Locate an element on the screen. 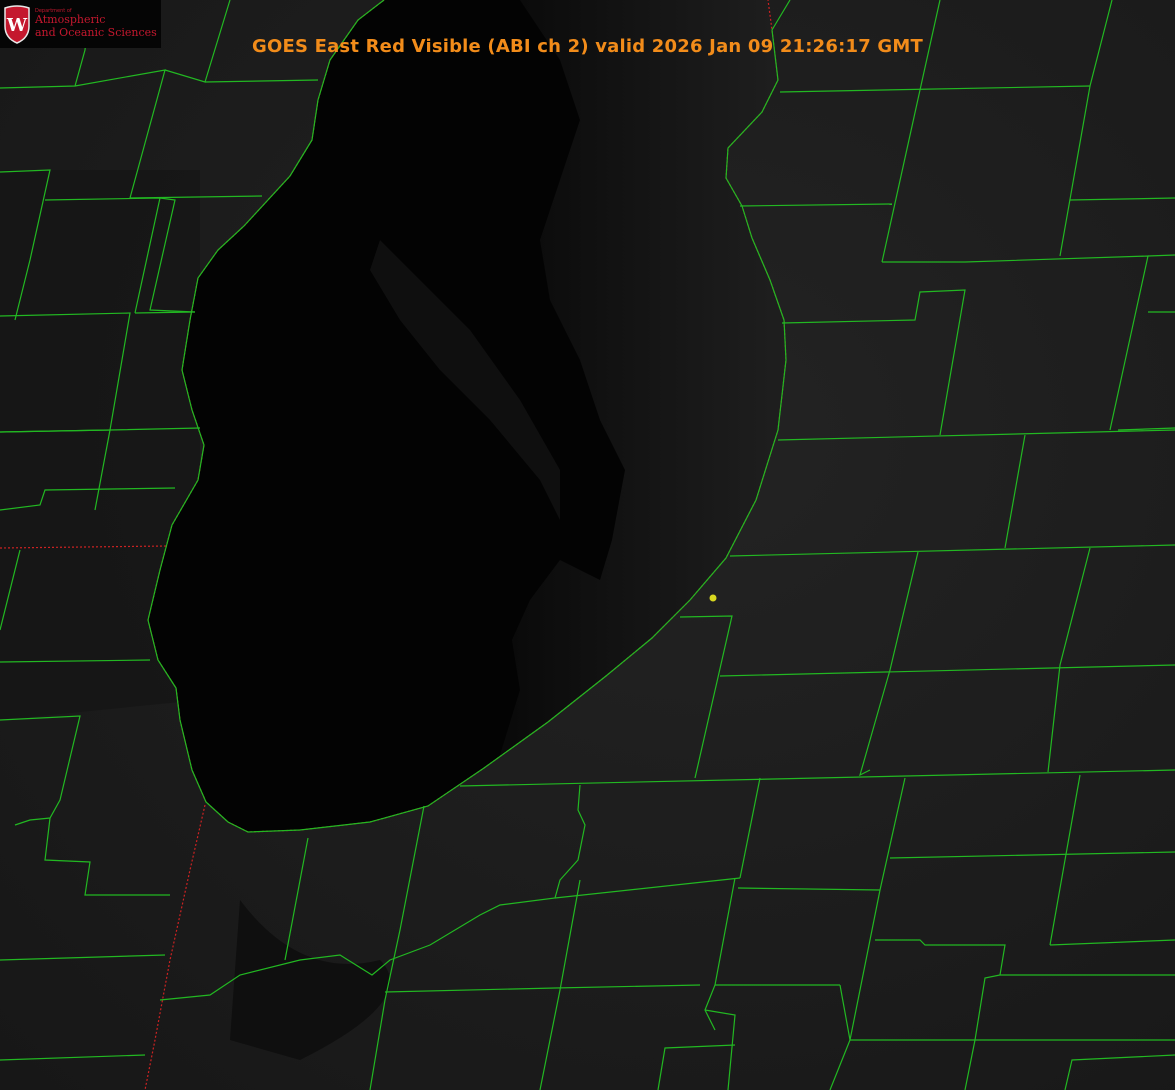 The image size is (1175, 1090). location-marker is located at coordinates (713, 598).